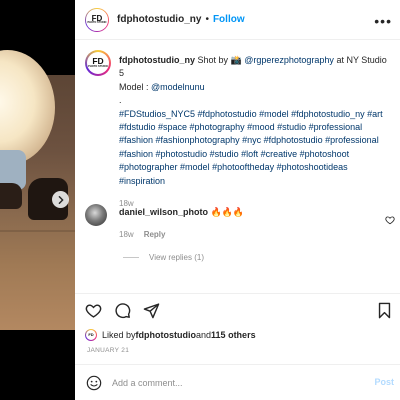 This screenshot has width=400, height=400. I want to click on likes-middle: and, so click(204, 335).